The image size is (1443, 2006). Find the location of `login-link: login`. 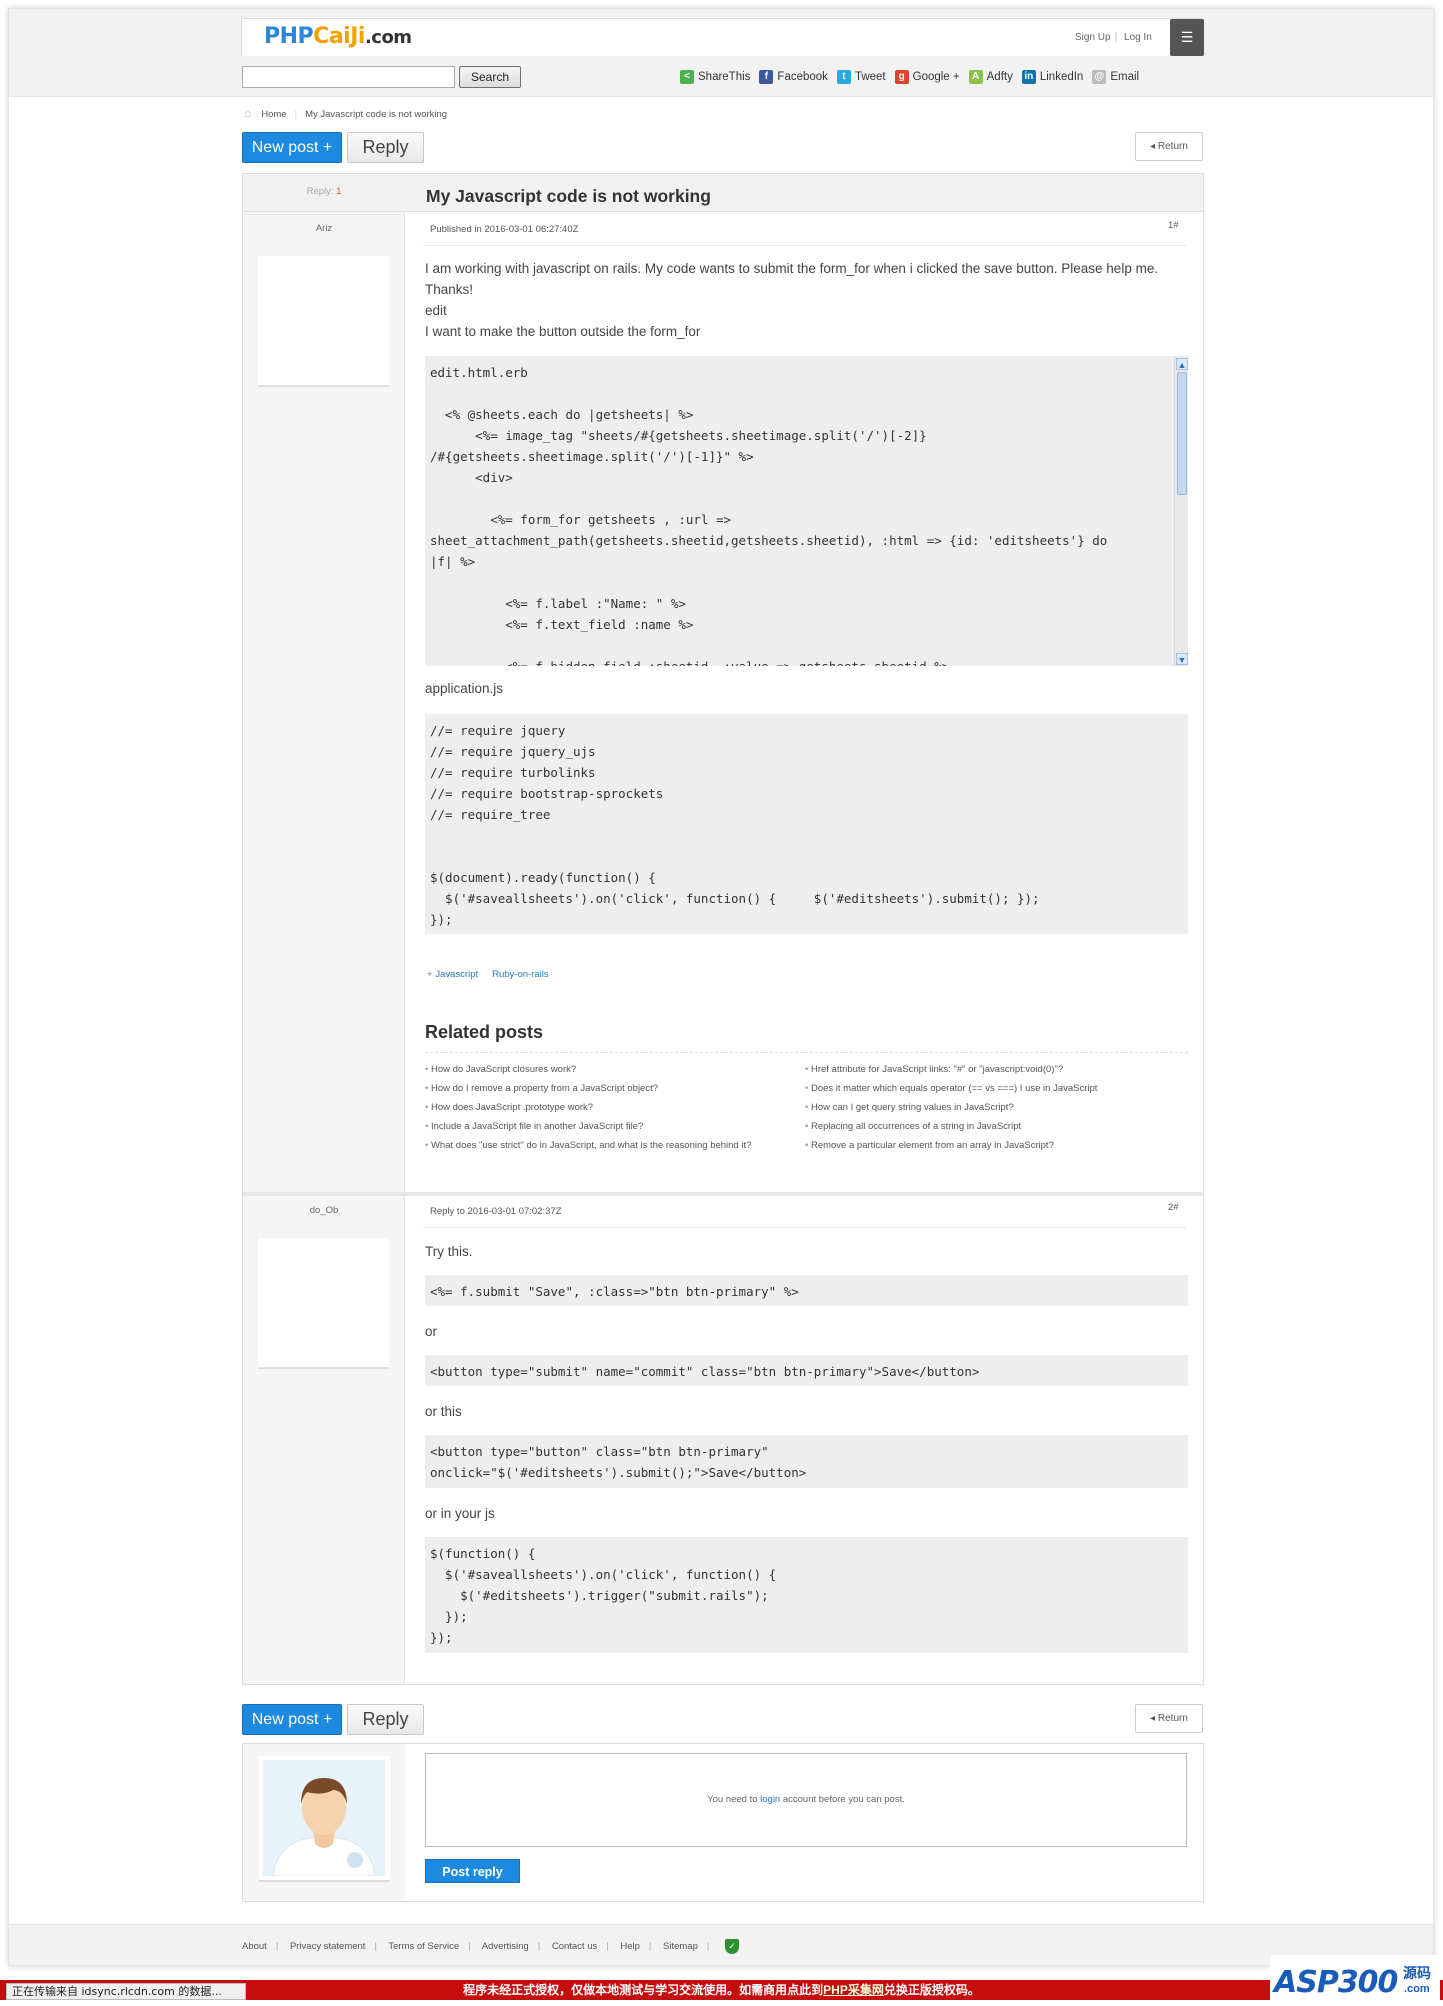

login-link: login is located at coordinates (770, 1799).